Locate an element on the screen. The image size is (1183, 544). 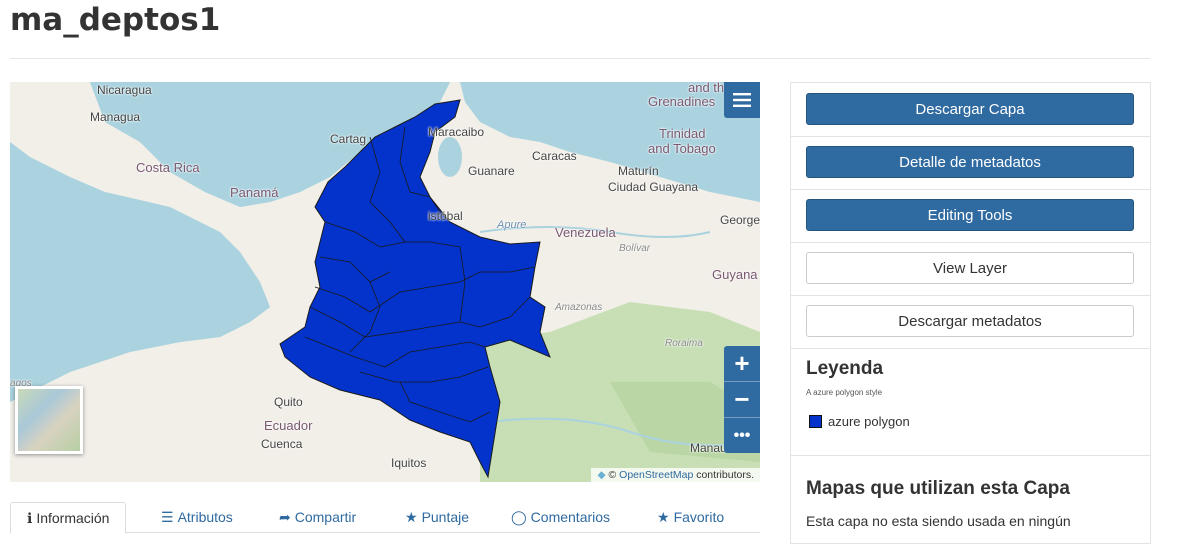
layers-menu-button is located at coordinates (742, 100).